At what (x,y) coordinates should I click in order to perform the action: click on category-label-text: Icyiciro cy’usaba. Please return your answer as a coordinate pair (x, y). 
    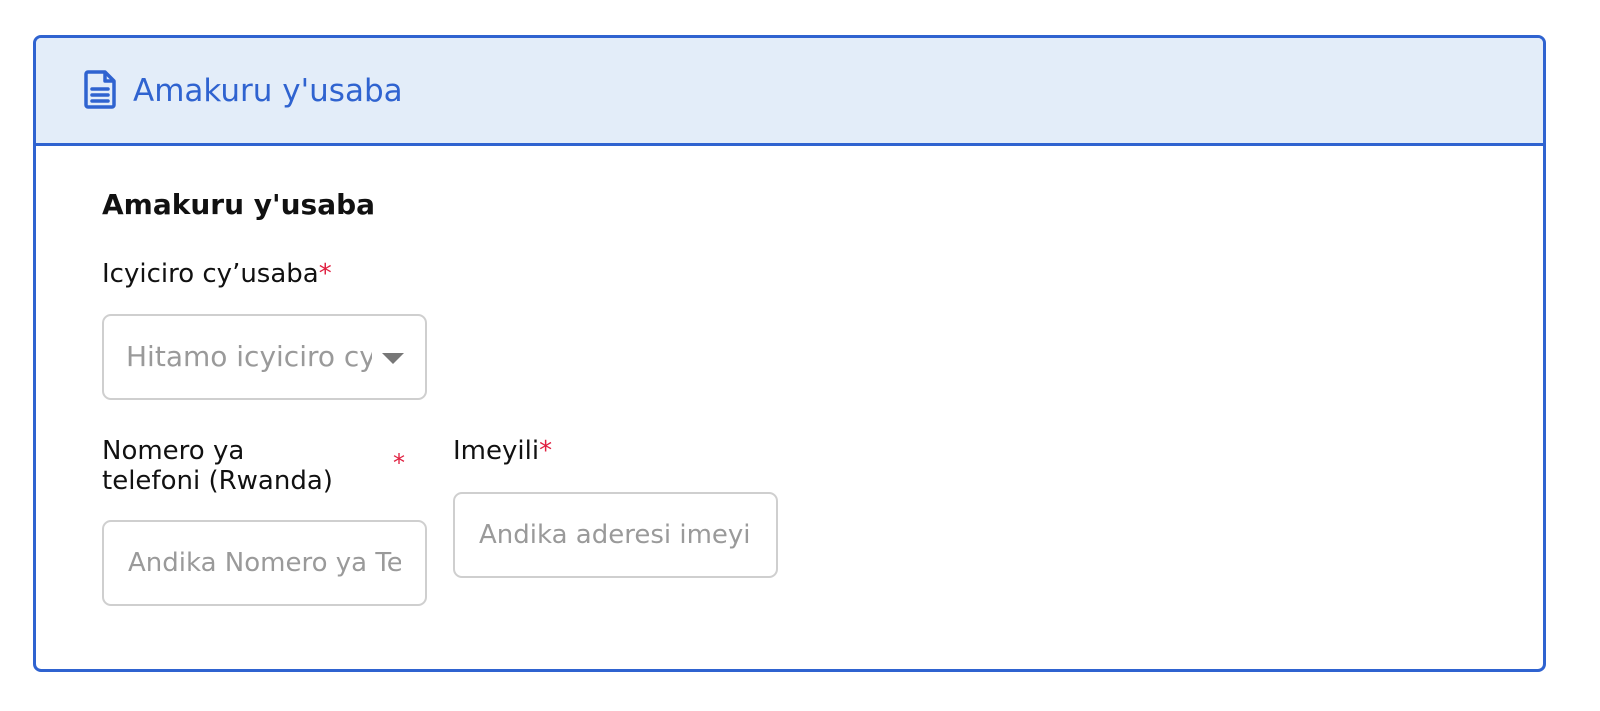
    Looking at the image, I should click on (210, 274).